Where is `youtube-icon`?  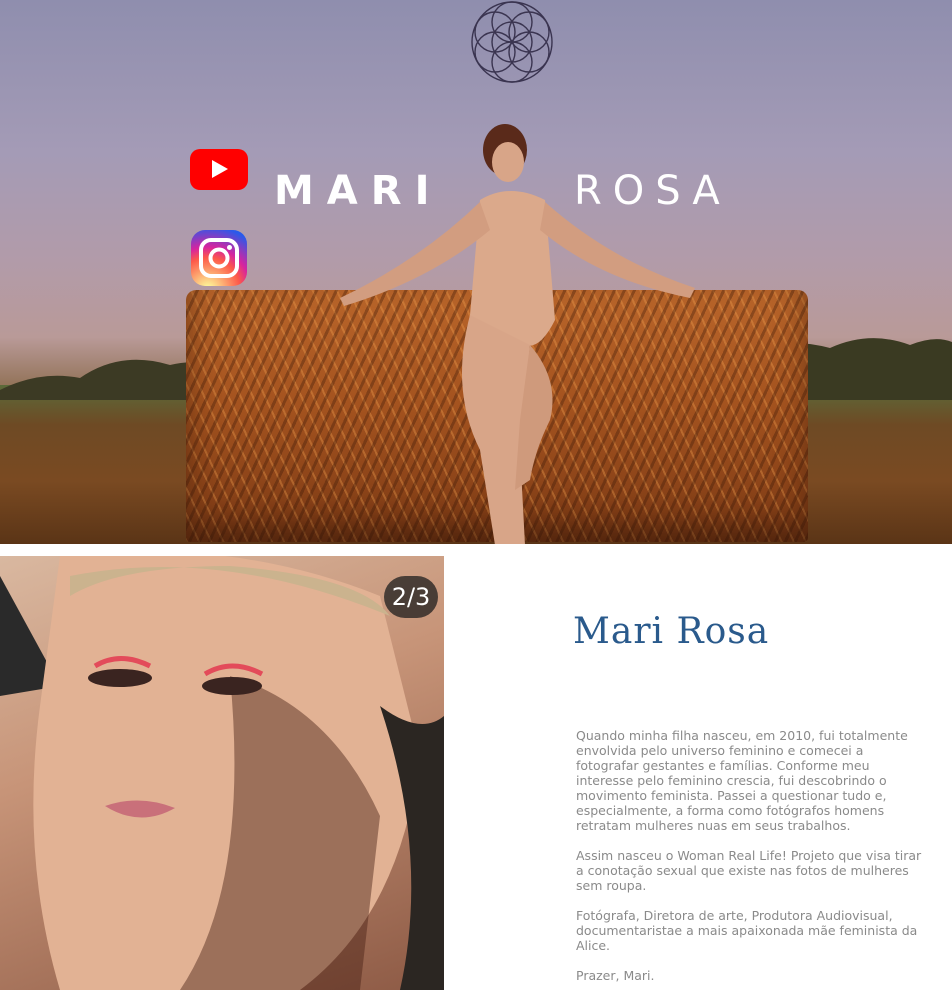 youtube-icon is located at coordinates (220, 169).